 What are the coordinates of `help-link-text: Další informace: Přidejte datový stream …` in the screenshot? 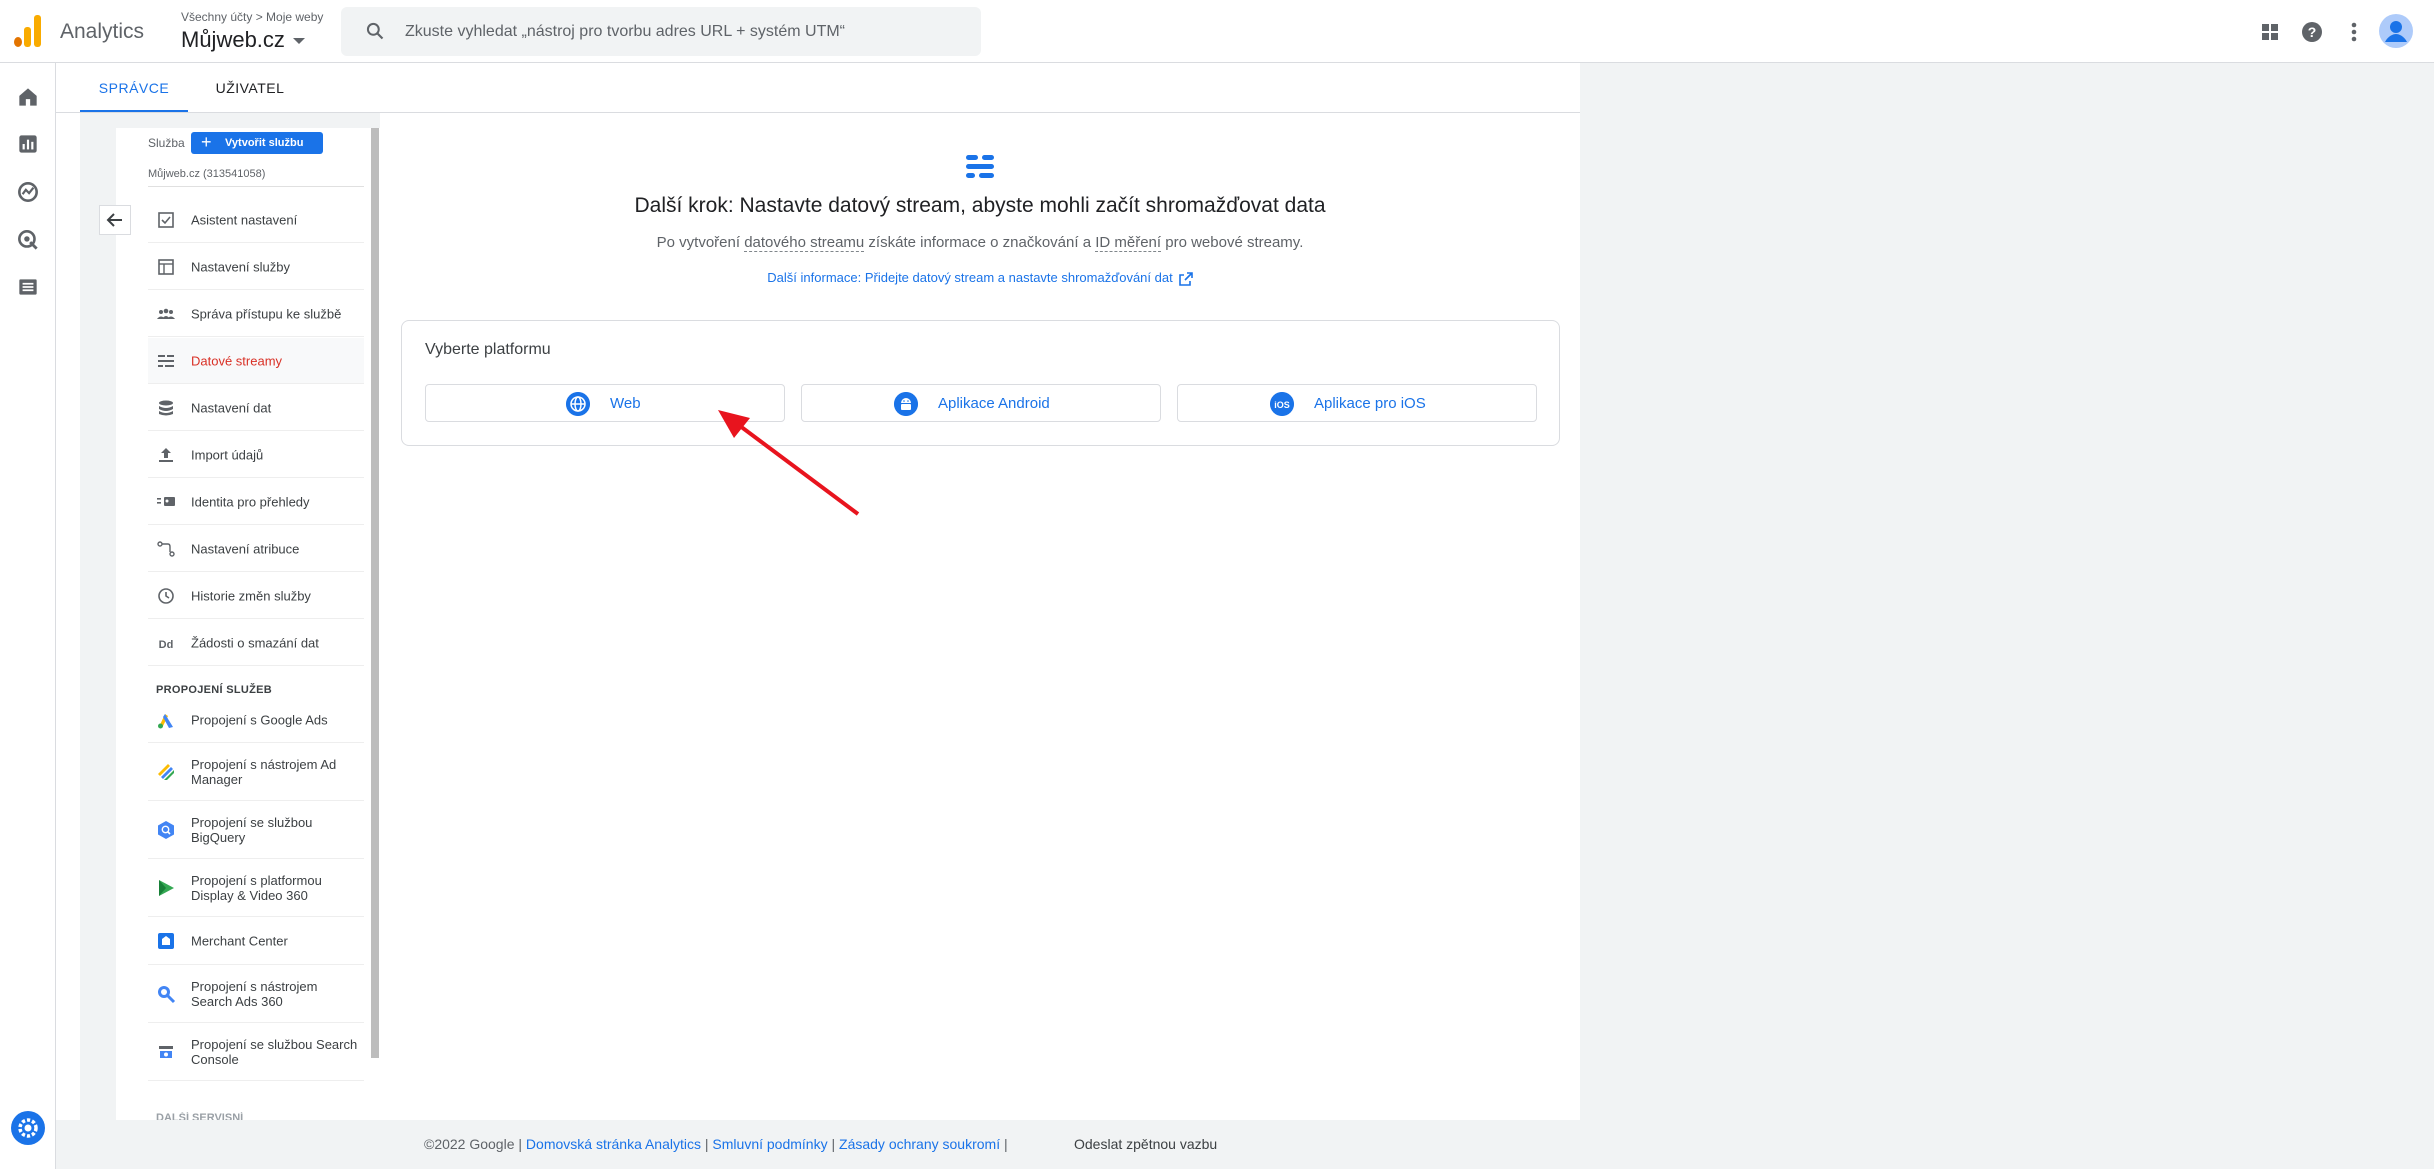 It's located at (970, 277).